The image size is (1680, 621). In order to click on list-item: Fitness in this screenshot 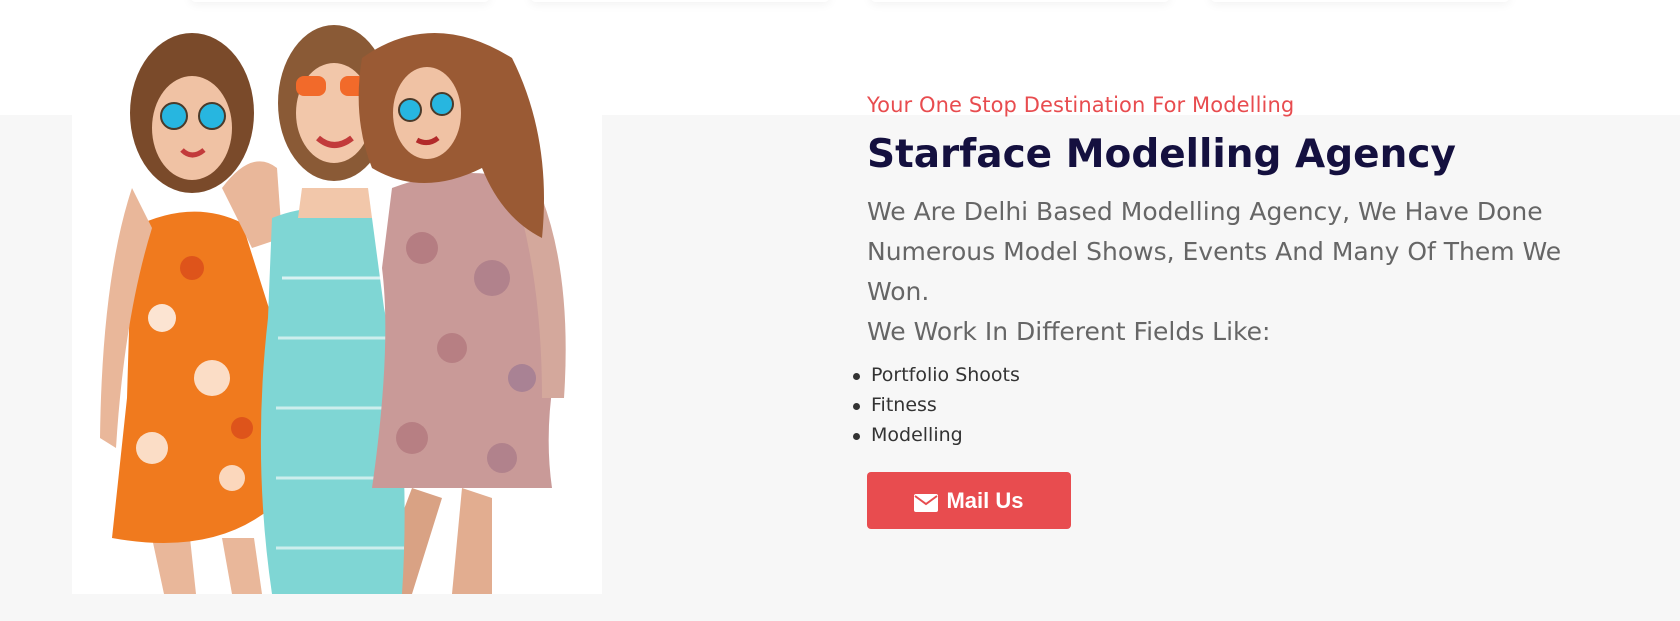, I will do `click(1240, 405)`.